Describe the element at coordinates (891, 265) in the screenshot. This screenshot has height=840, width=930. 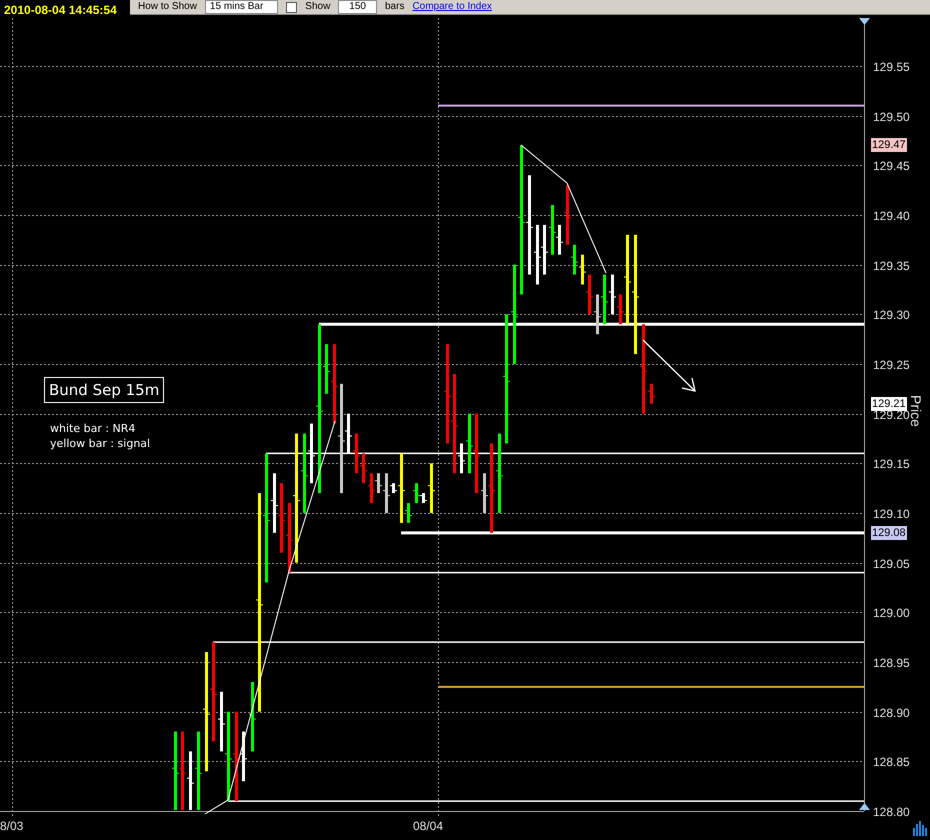
I see `axis-tick-label: 129.35` at that location.